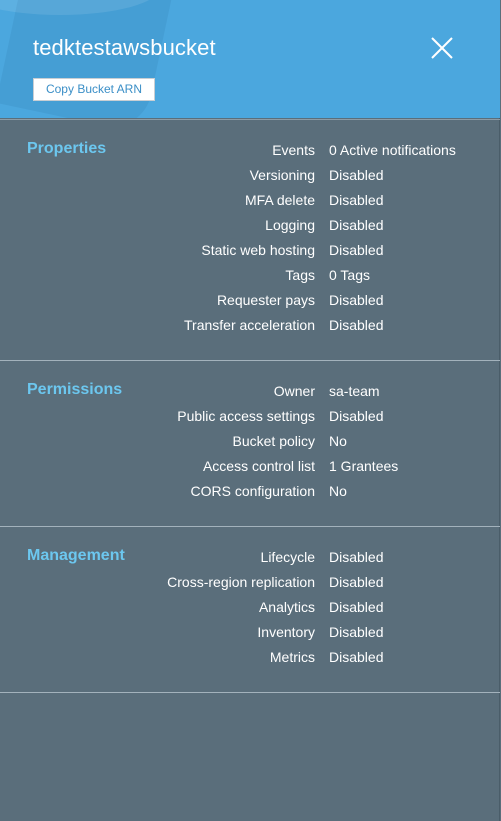 Image resolution: width=501 pixels, height=821 pixels. I want to click on detail-label: Owner, so click(294, 391).